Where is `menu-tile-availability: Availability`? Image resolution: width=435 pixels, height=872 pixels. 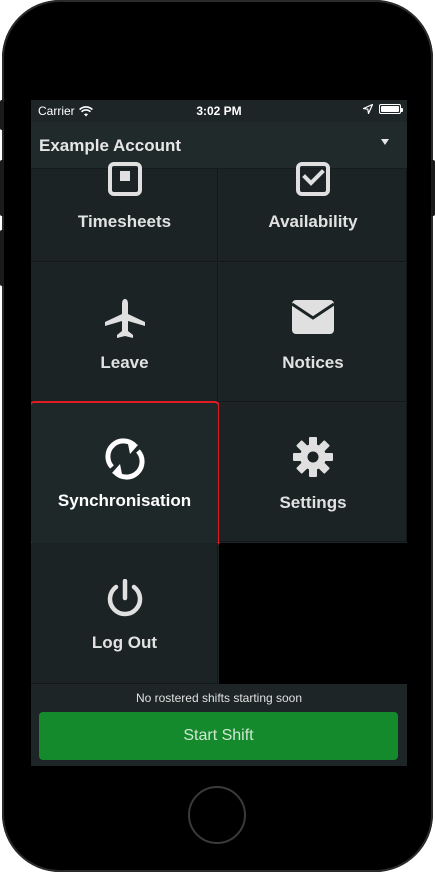
menu-tile-availability: Availability is located at coordinates (313, 212).